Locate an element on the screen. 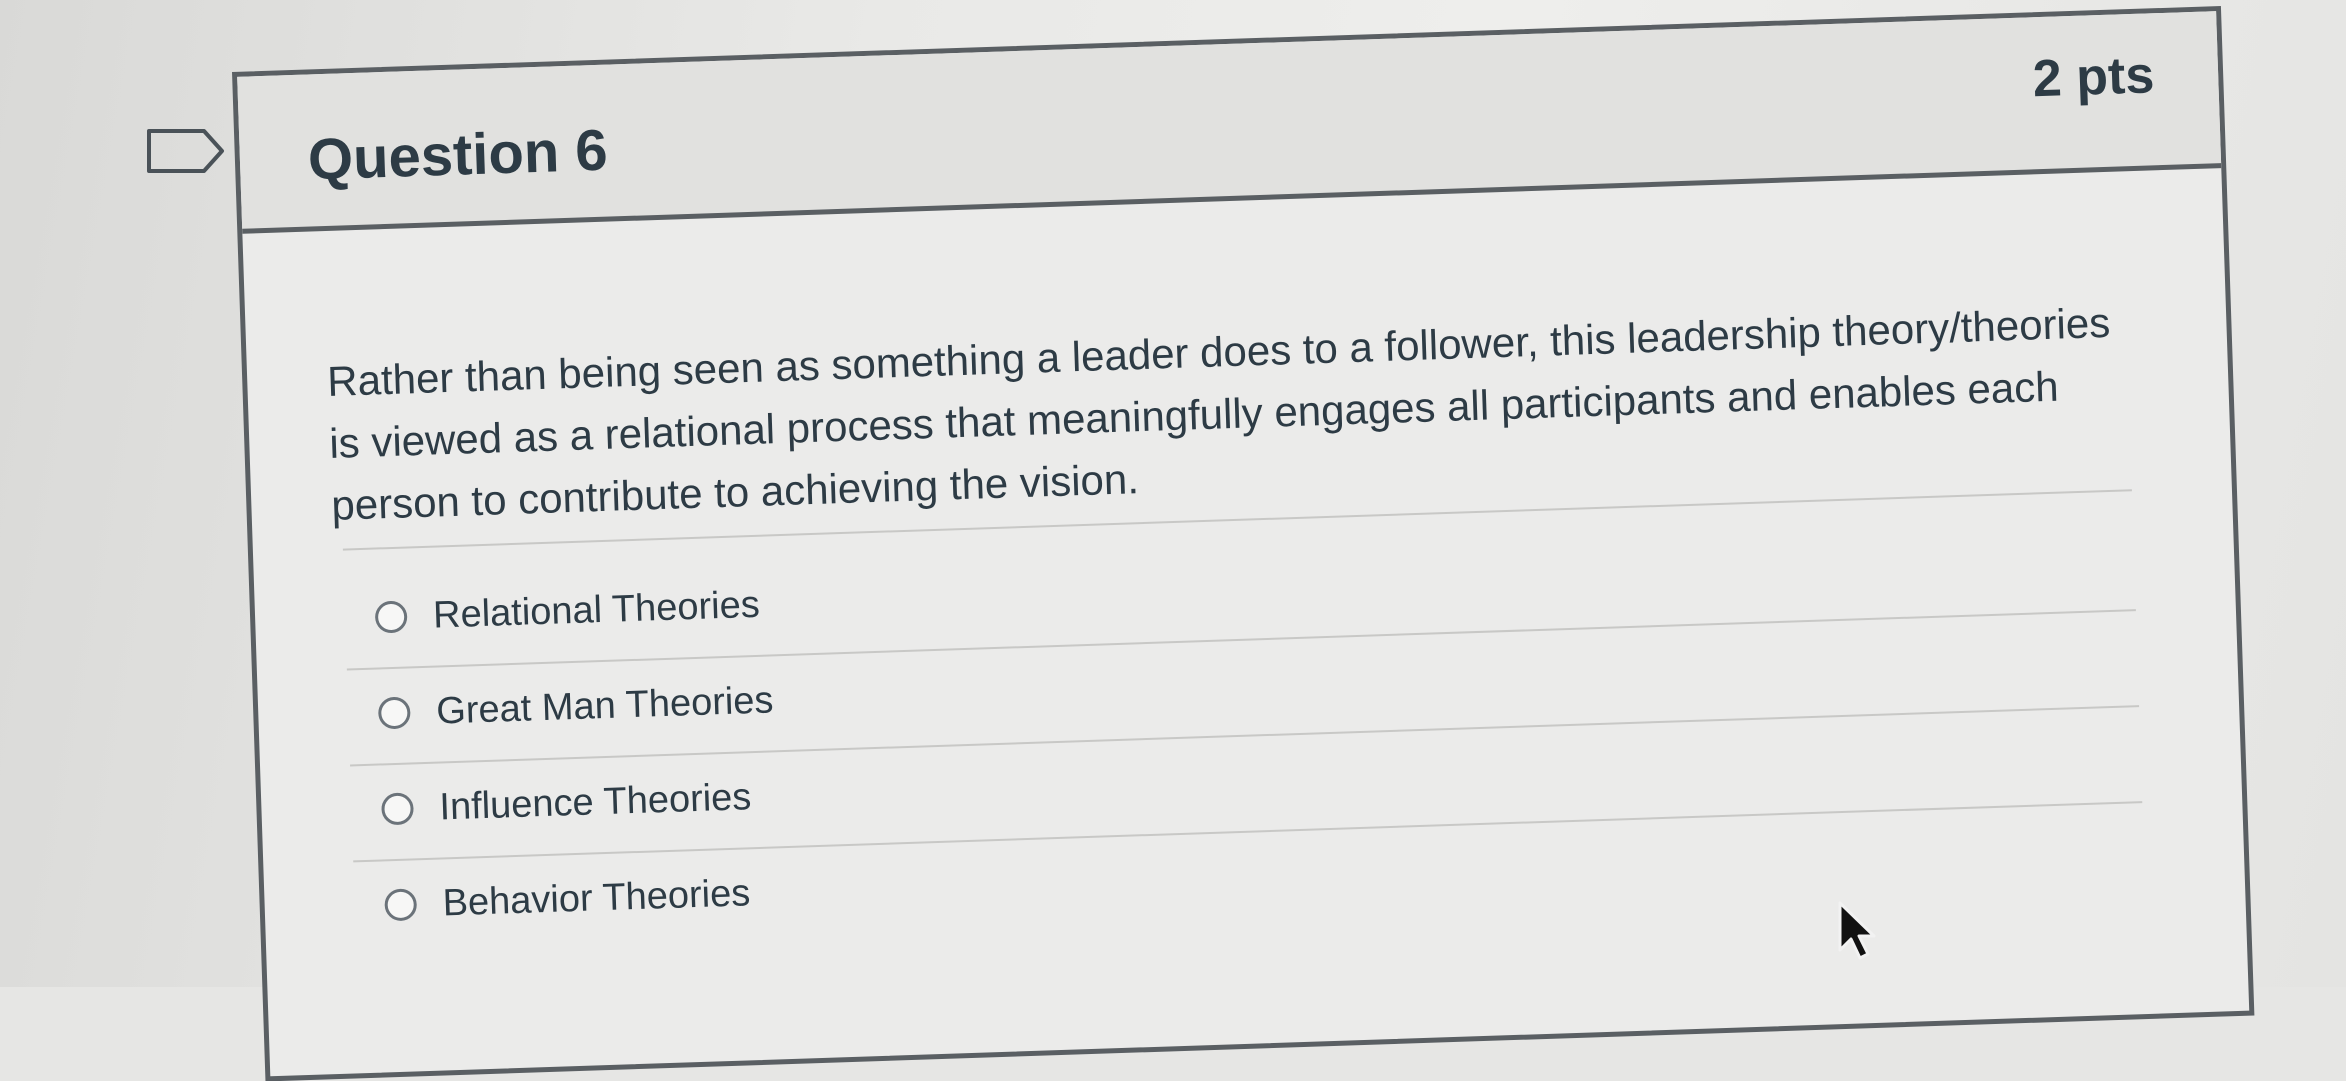 Image resolution: width=2346 pixels, height=1081 pixels. answer-label: Influence Theories is located at coordinates (595, 802).